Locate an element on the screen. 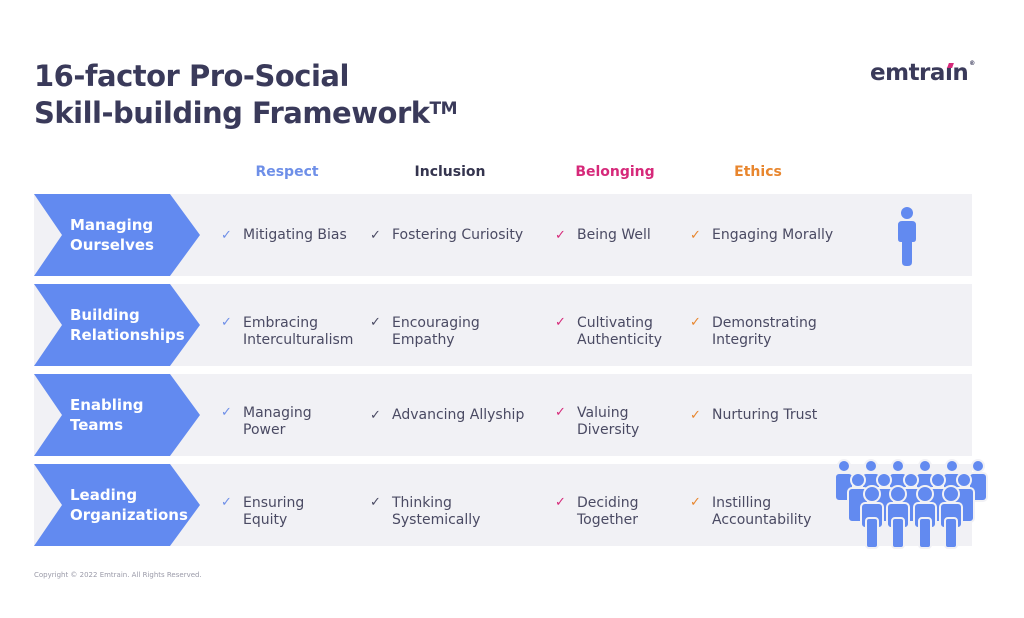 Image resolution: width=1024 pixels, height=618 pixels. skill-label-line: Being Well is located at coordinates (614, 234).